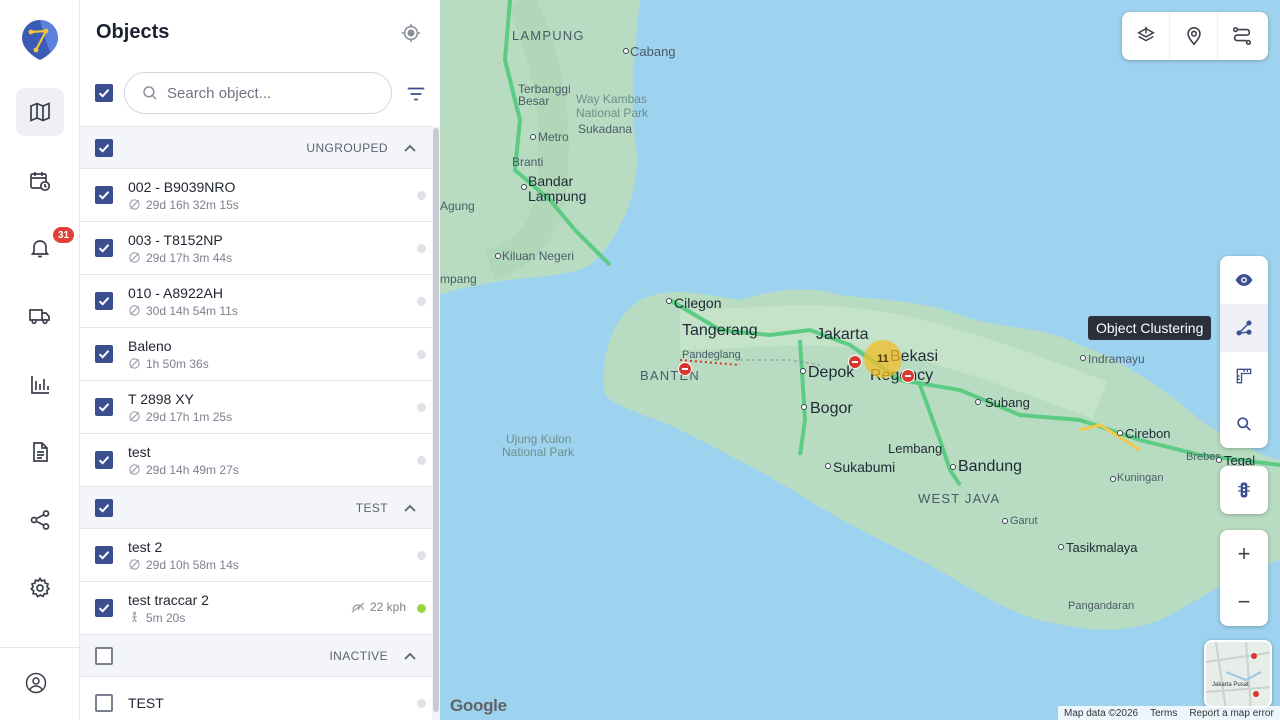 The width and height of the screenshot is (1280, 720). What do you see at coordinates (1244, 554) in the screenshot?
I see `zoom-in-button: +` at bounding box center [1244, 554].